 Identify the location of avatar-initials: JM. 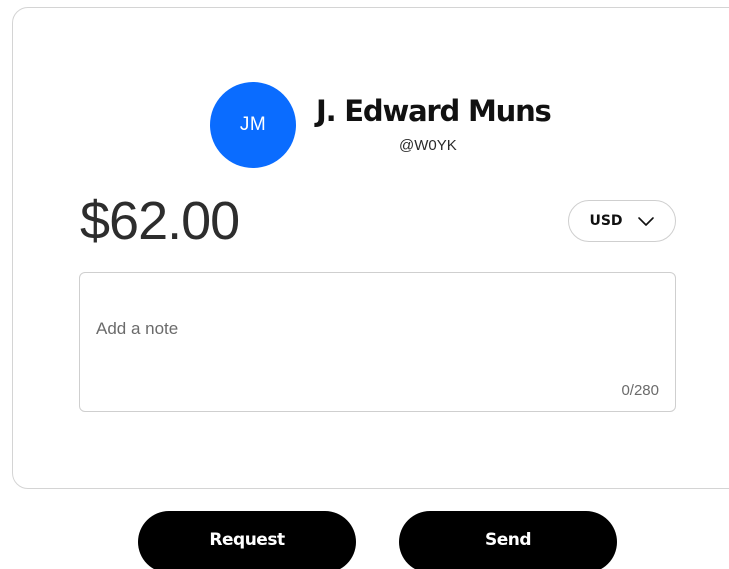
(253, 124).